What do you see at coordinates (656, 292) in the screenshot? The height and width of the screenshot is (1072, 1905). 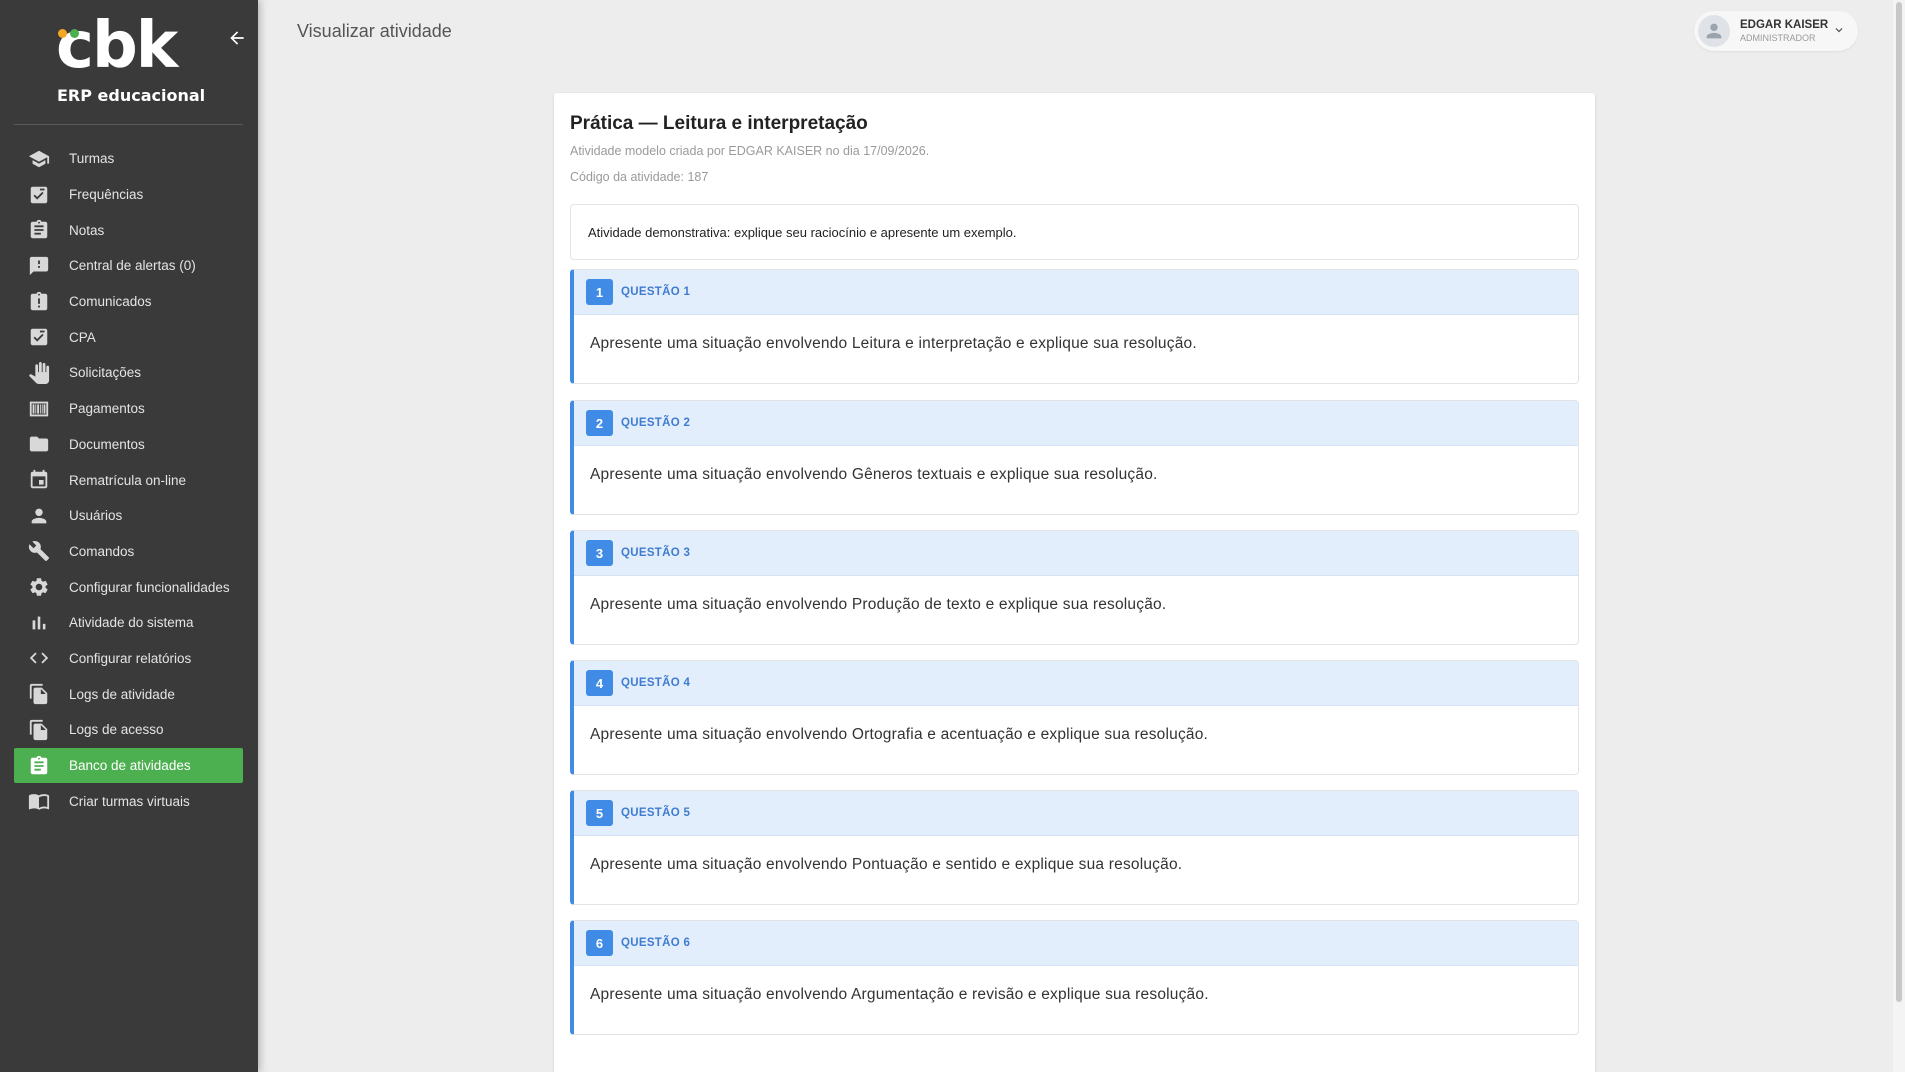 I see `question-label: QUESTÃO 1` at bounding box center [656, 292].